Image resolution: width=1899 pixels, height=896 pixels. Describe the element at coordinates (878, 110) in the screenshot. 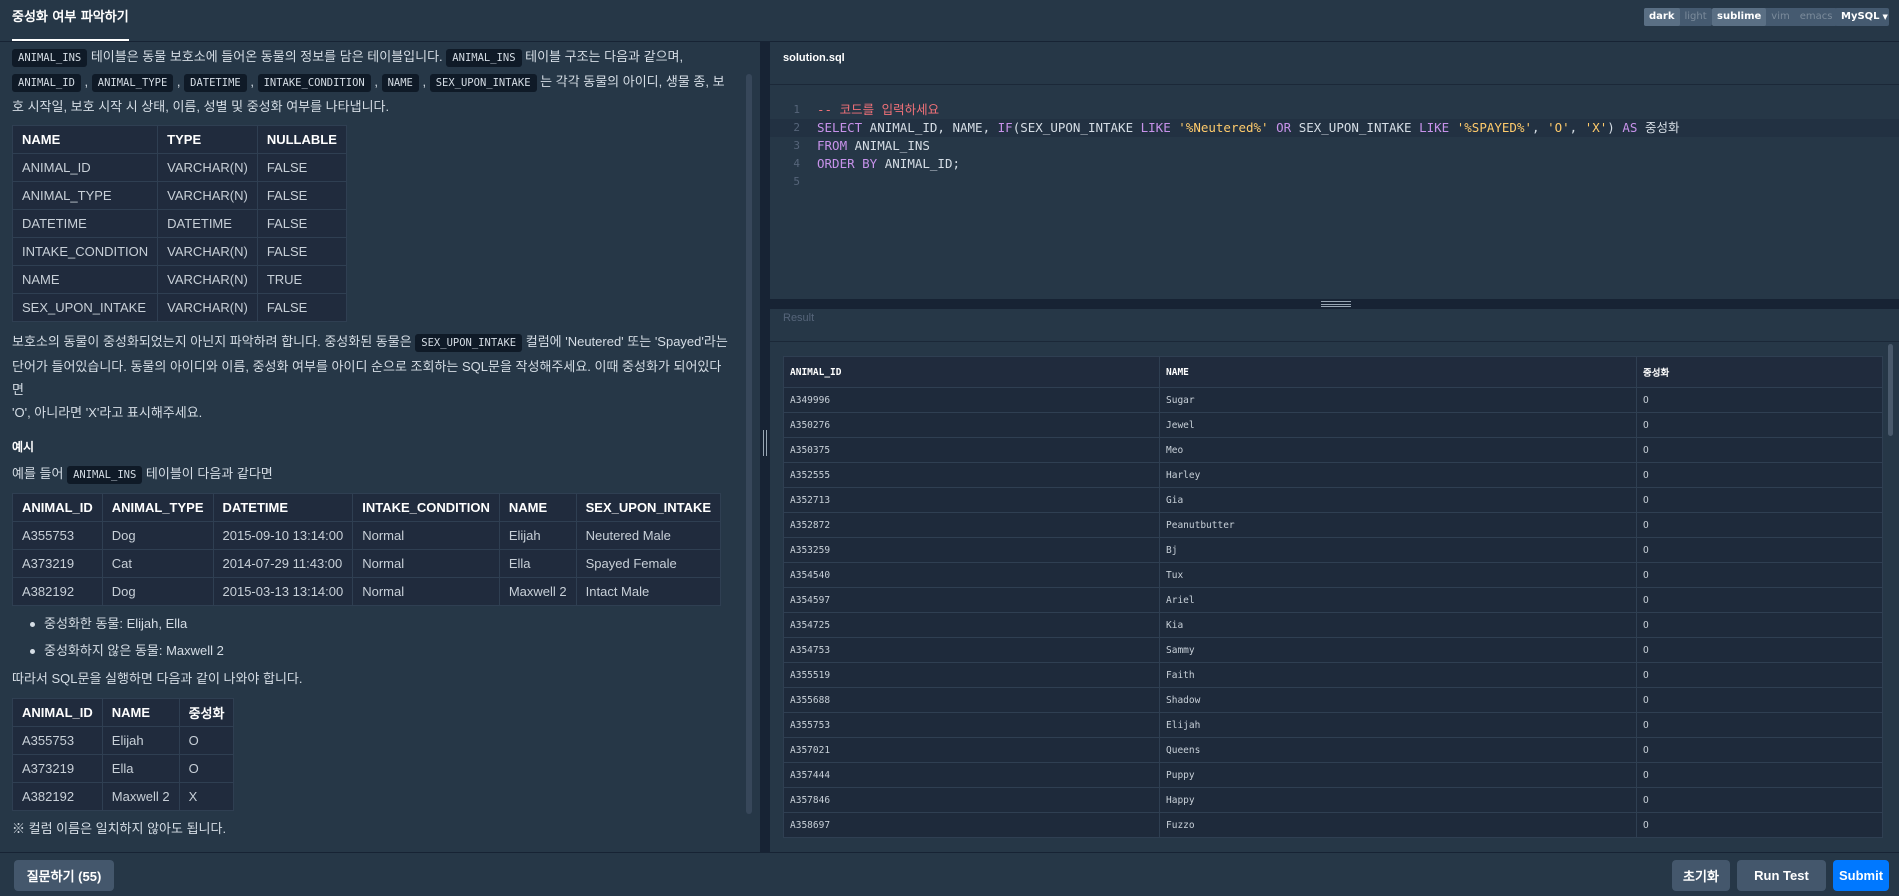

I see `code-text: -- 코드를 입력하세요` at that location.